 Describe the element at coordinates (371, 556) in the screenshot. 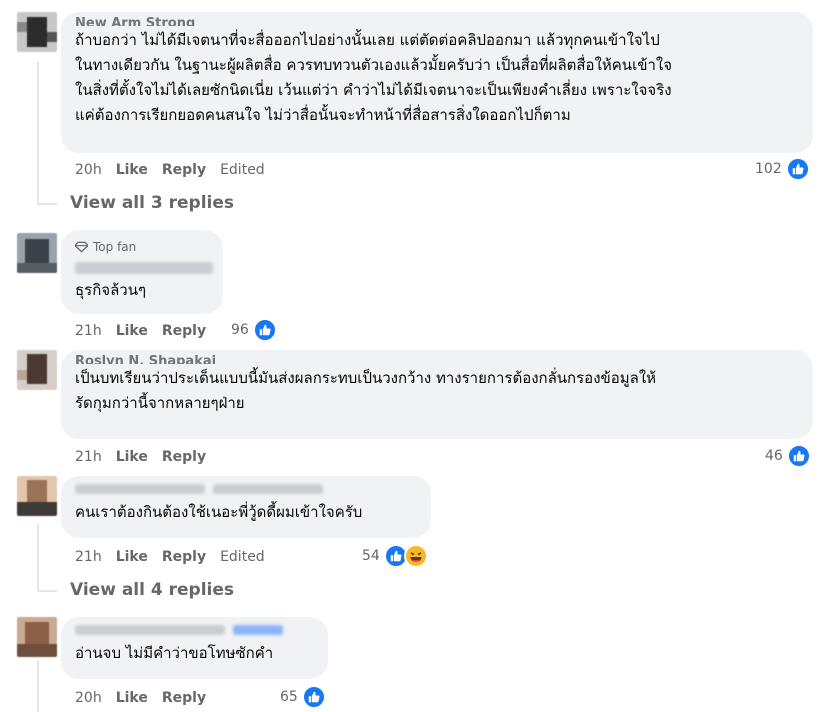

I see `reaction-number: 54` at that location.